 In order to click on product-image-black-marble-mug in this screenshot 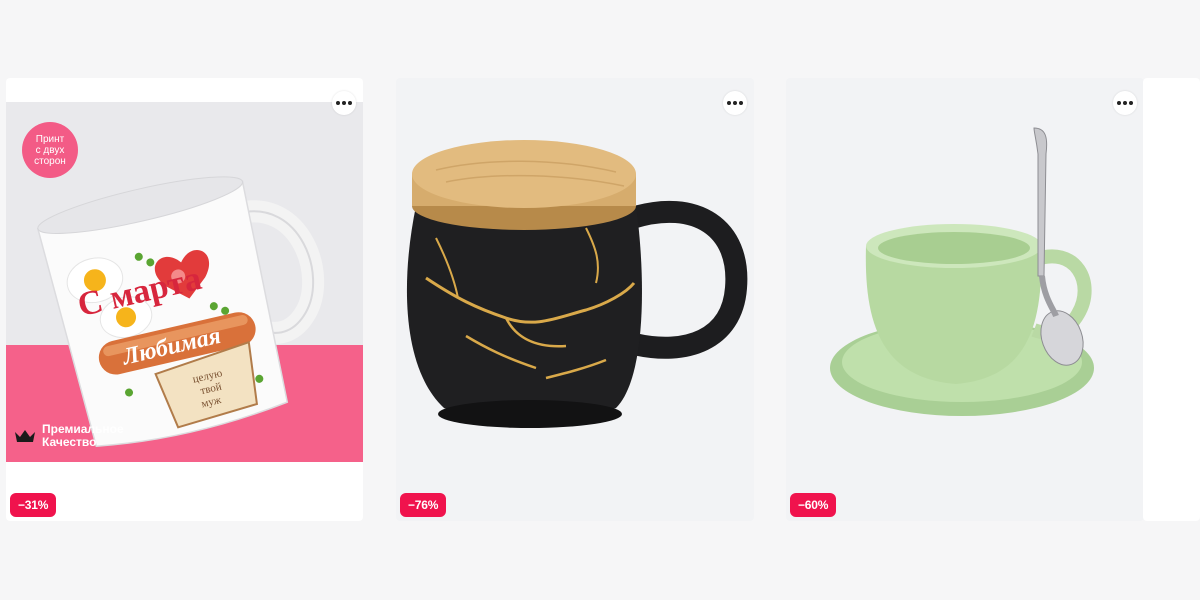, I will do `click(577, 284)`.